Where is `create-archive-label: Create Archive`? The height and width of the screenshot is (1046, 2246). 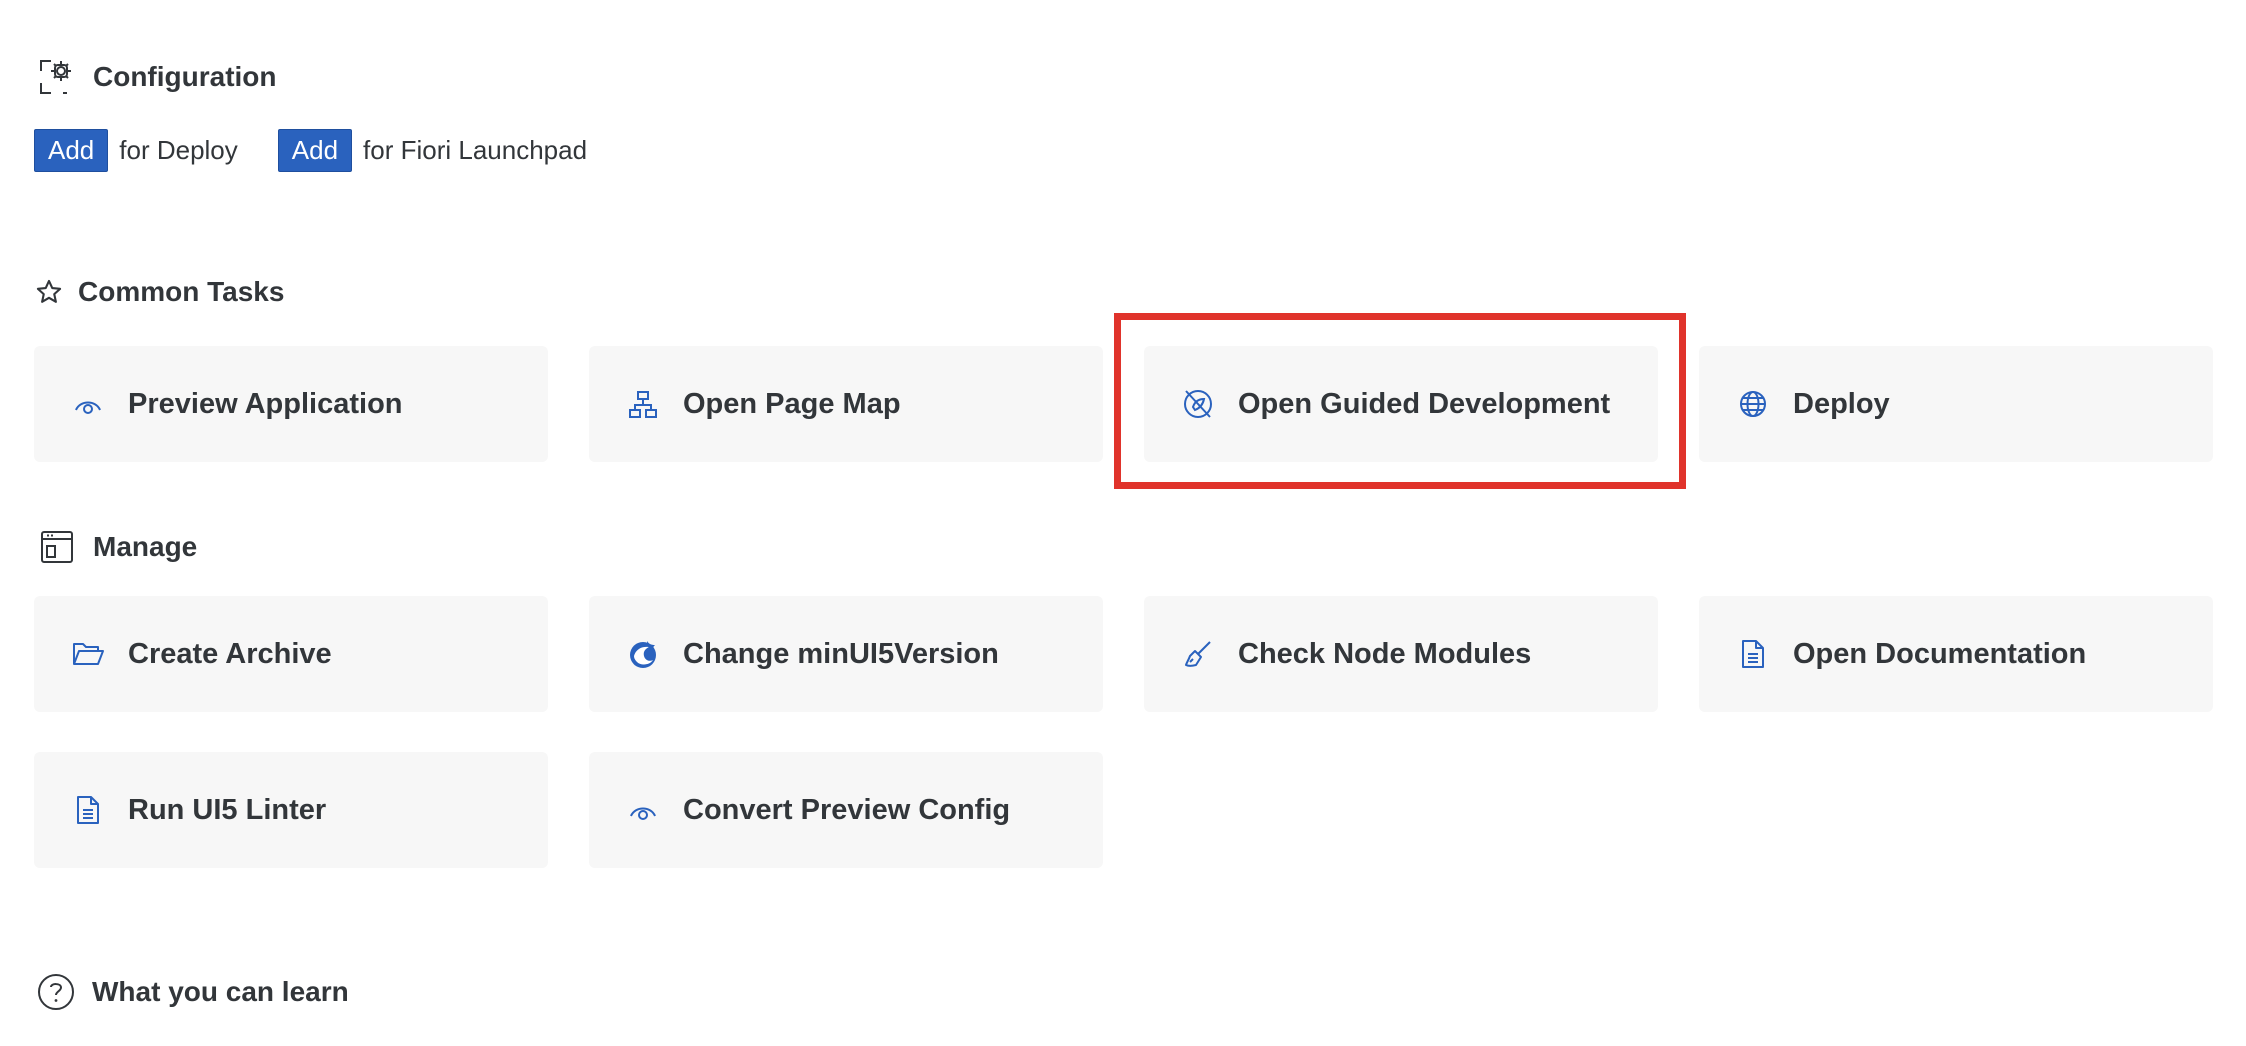 create-archive-label: Create Archive is located at coordinates (230, 653).